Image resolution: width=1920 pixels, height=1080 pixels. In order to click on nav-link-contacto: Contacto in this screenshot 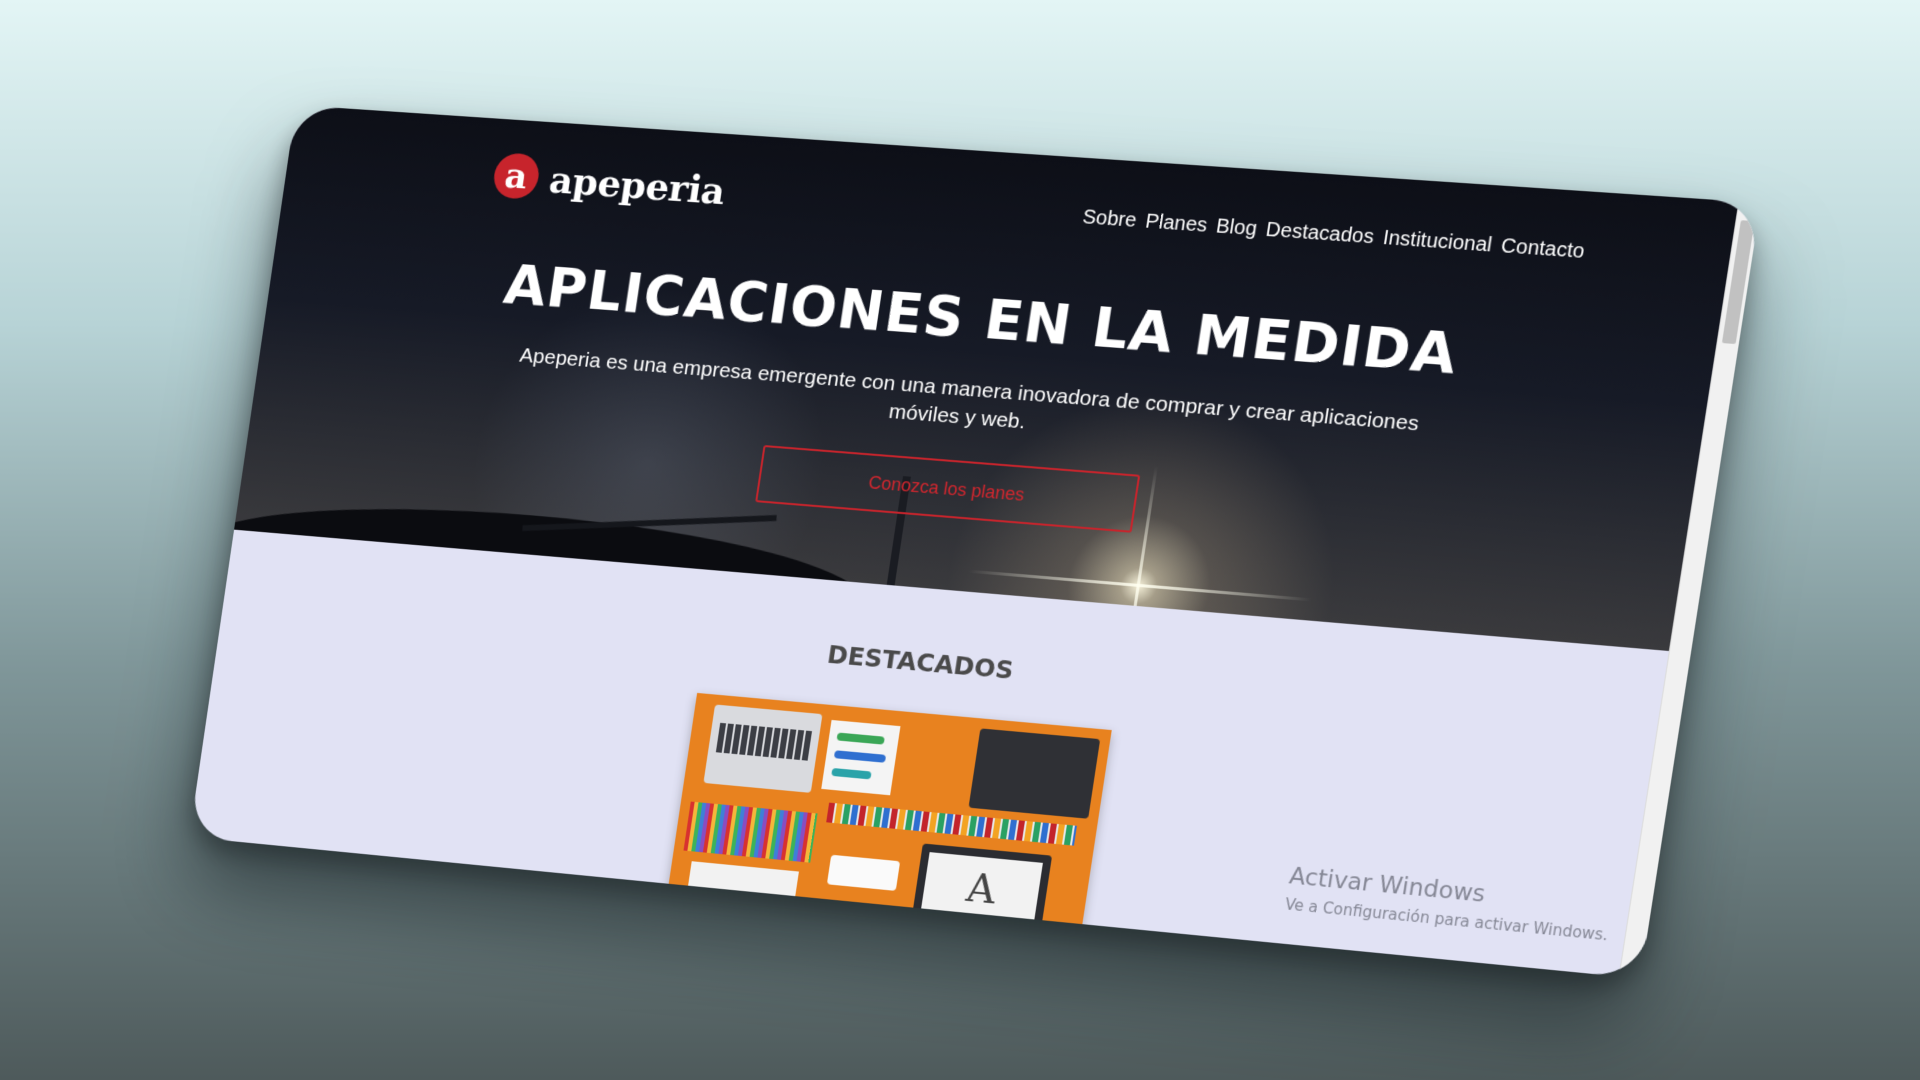, I will do `click(1542, 249)`.